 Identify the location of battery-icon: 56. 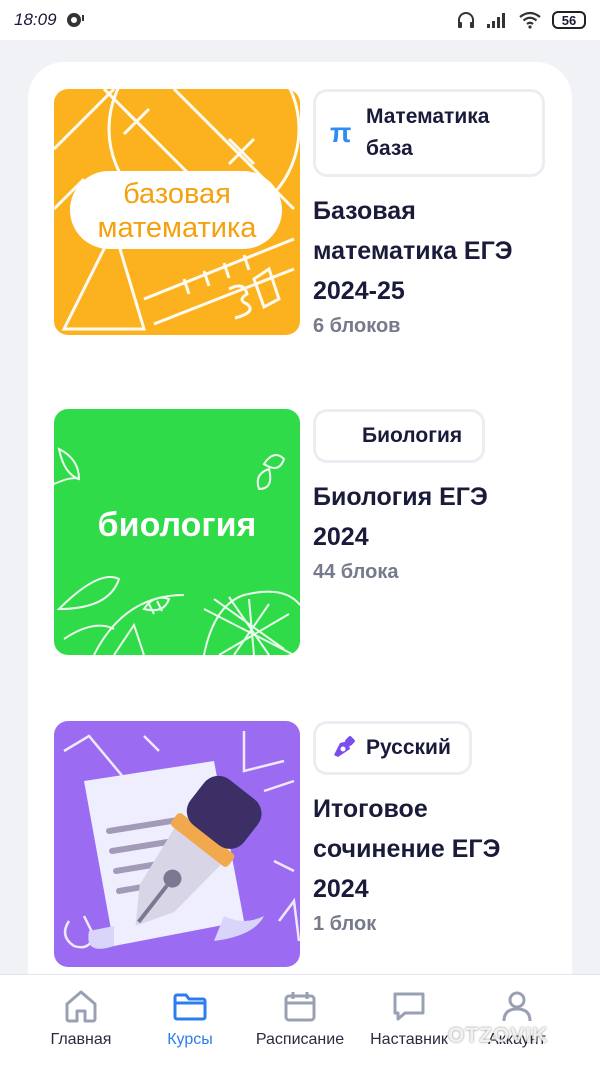
(569, 20).